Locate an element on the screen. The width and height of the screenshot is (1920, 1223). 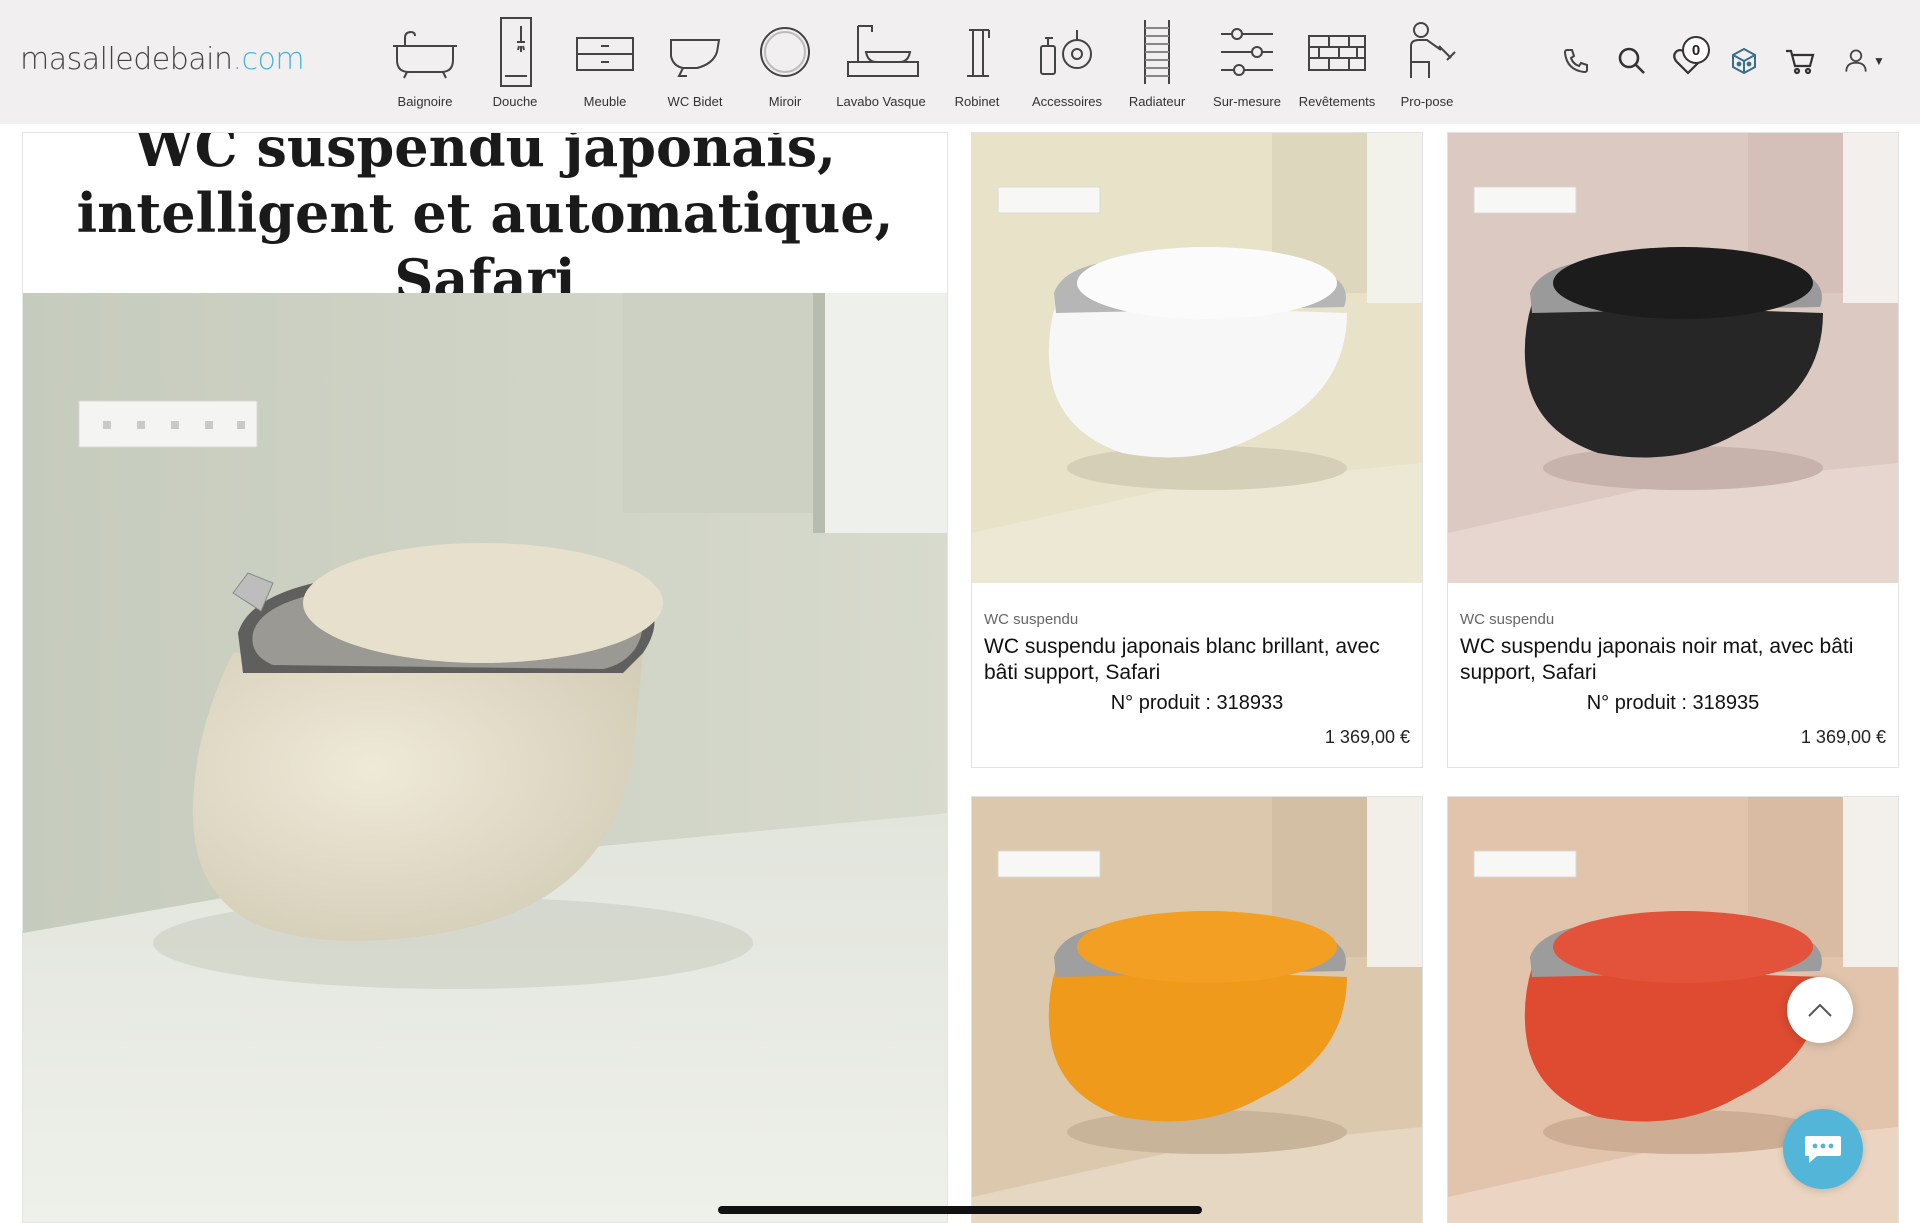
cube-icon is located at coordinates (1744, 61).